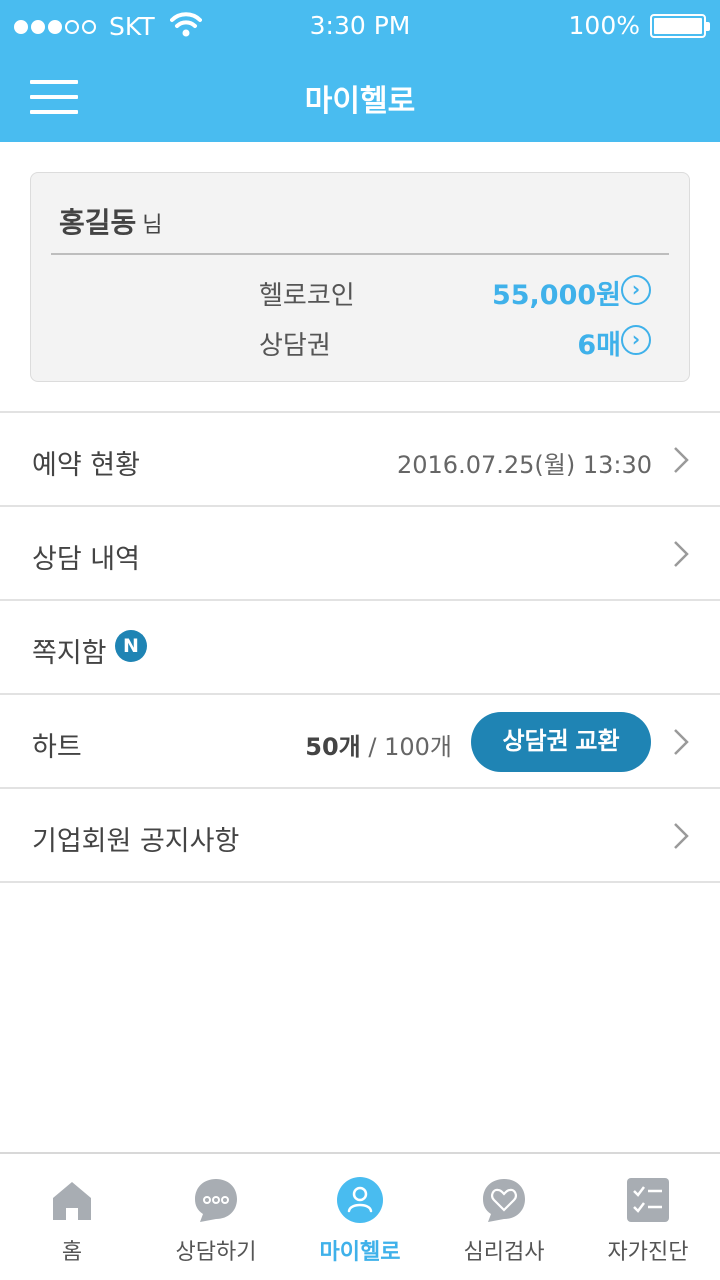 This screenshot has width=720, height=1280. Describe the element at coordinates (410, 747) in the screenshot. I see `hearts-total: / 100개` at that location.